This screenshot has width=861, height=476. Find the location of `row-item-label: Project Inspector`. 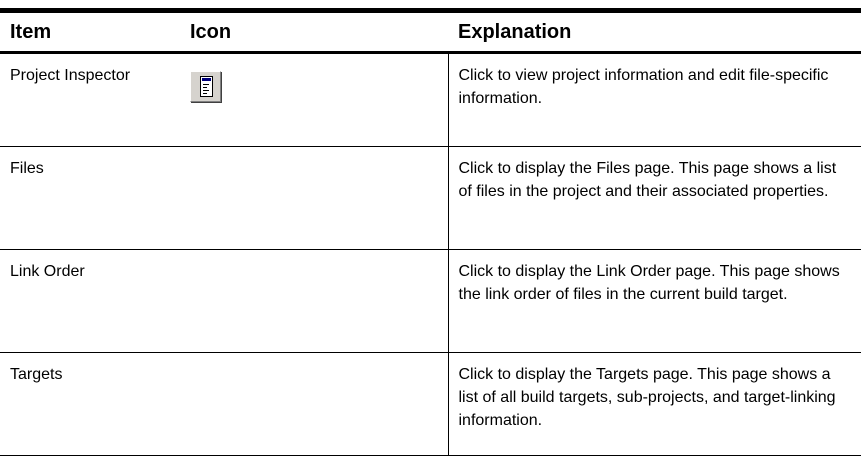

row-item-label: Project Inspector is located at coordinates (90, 99).